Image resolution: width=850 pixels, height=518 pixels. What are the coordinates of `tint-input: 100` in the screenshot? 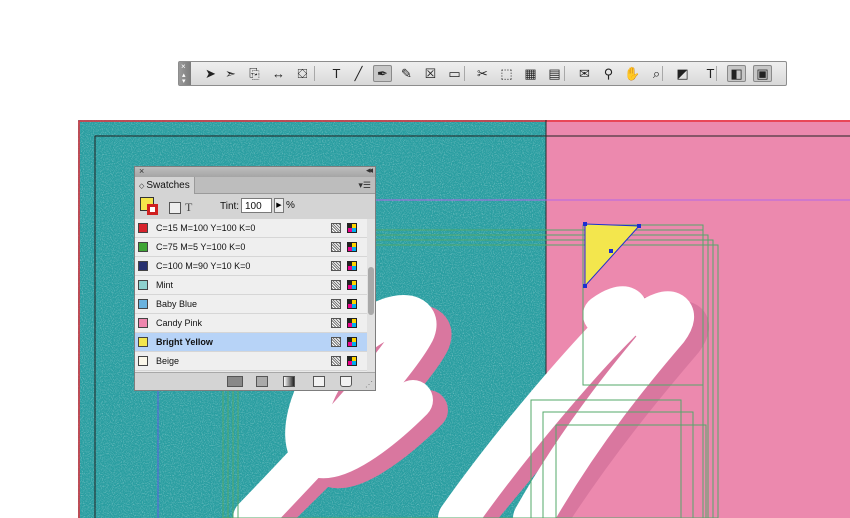 It's located at (256, 205).